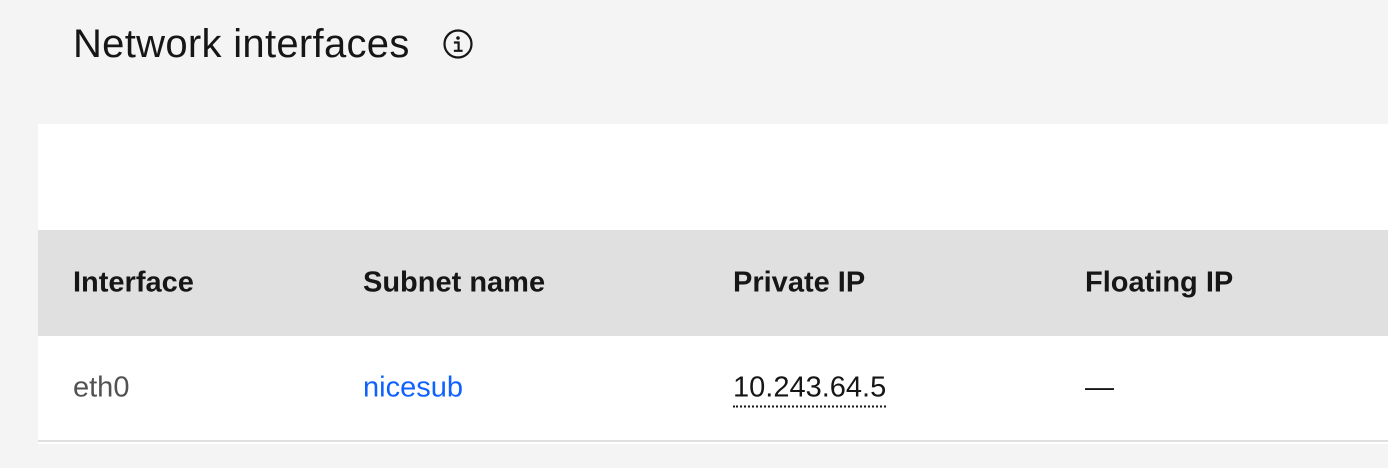 The image size is (1388, 468). Describe the element at coordinates (1159, 283) in the screenshot. I see `column-header-floating-ip: Floating IP` at that location.